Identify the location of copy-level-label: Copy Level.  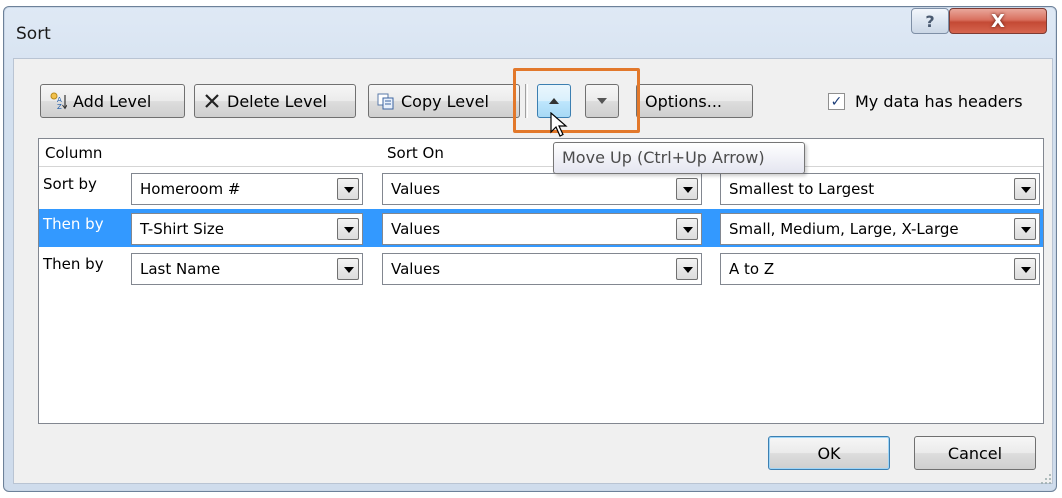
(445, 101).